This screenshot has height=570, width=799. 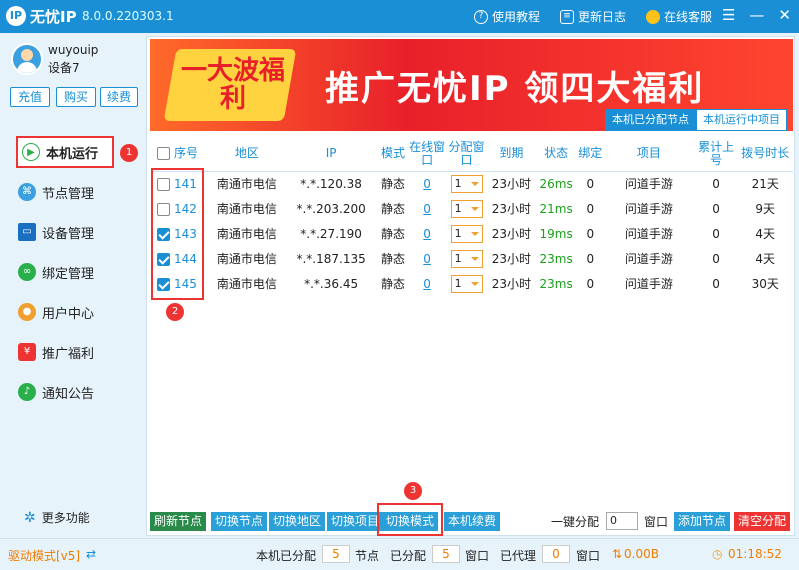 I want to click on col-bind: 绑定, so click(x=590, y=154).